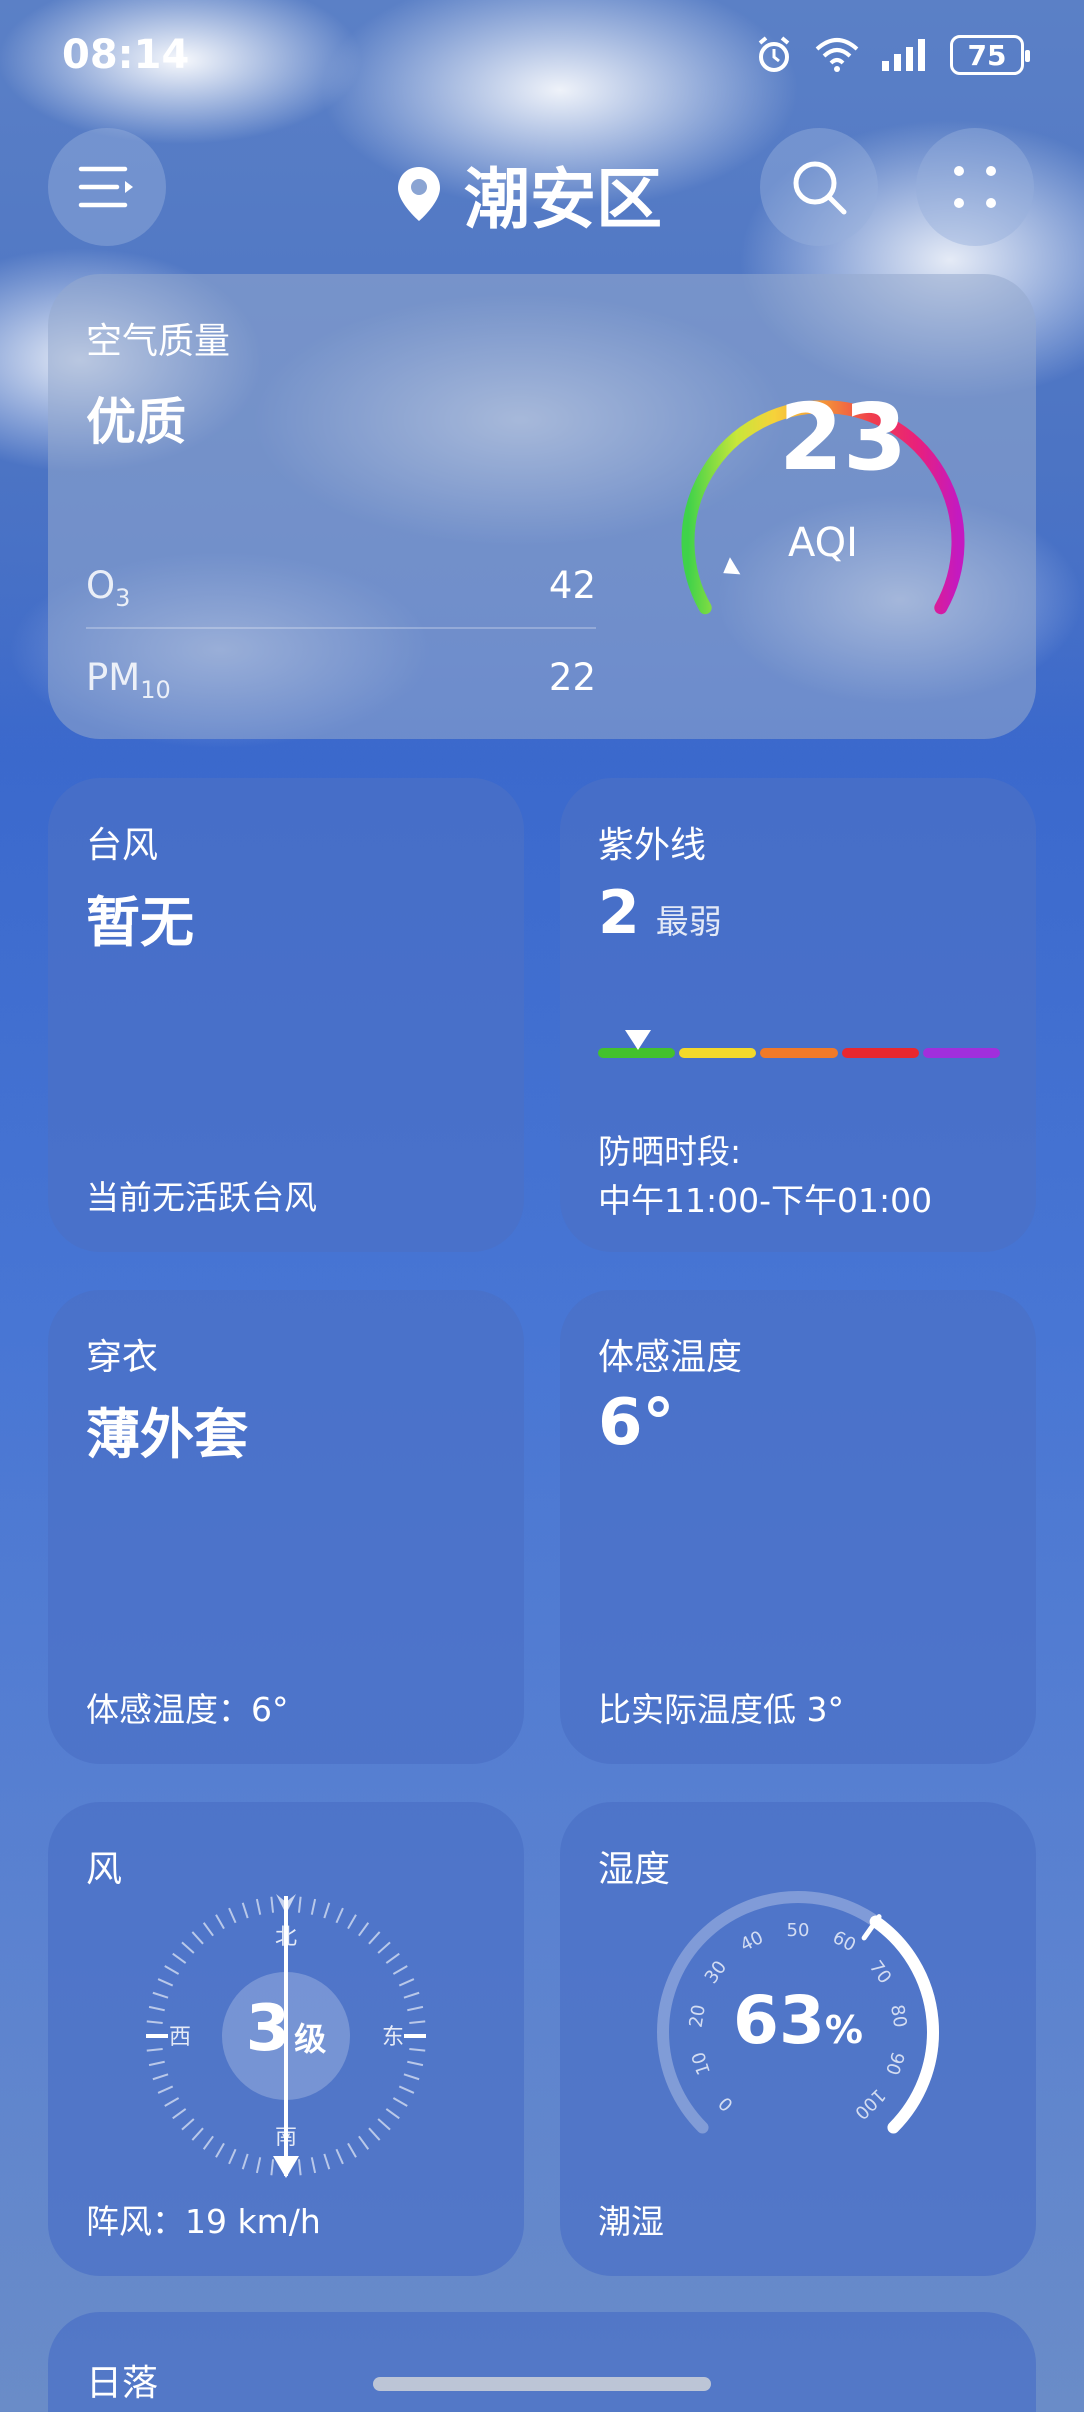  What do you see at coordinates (670, 1357) in the screenshot?
I see `feels-like-title: 体感温度` at bounding box center [670, 1357].